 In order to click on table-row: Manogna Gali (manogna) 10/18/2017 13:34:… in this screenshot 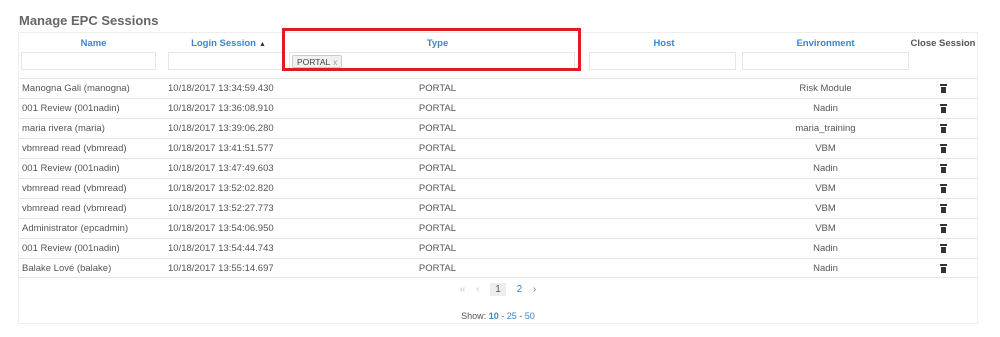, I will do `click(498, 88)`.